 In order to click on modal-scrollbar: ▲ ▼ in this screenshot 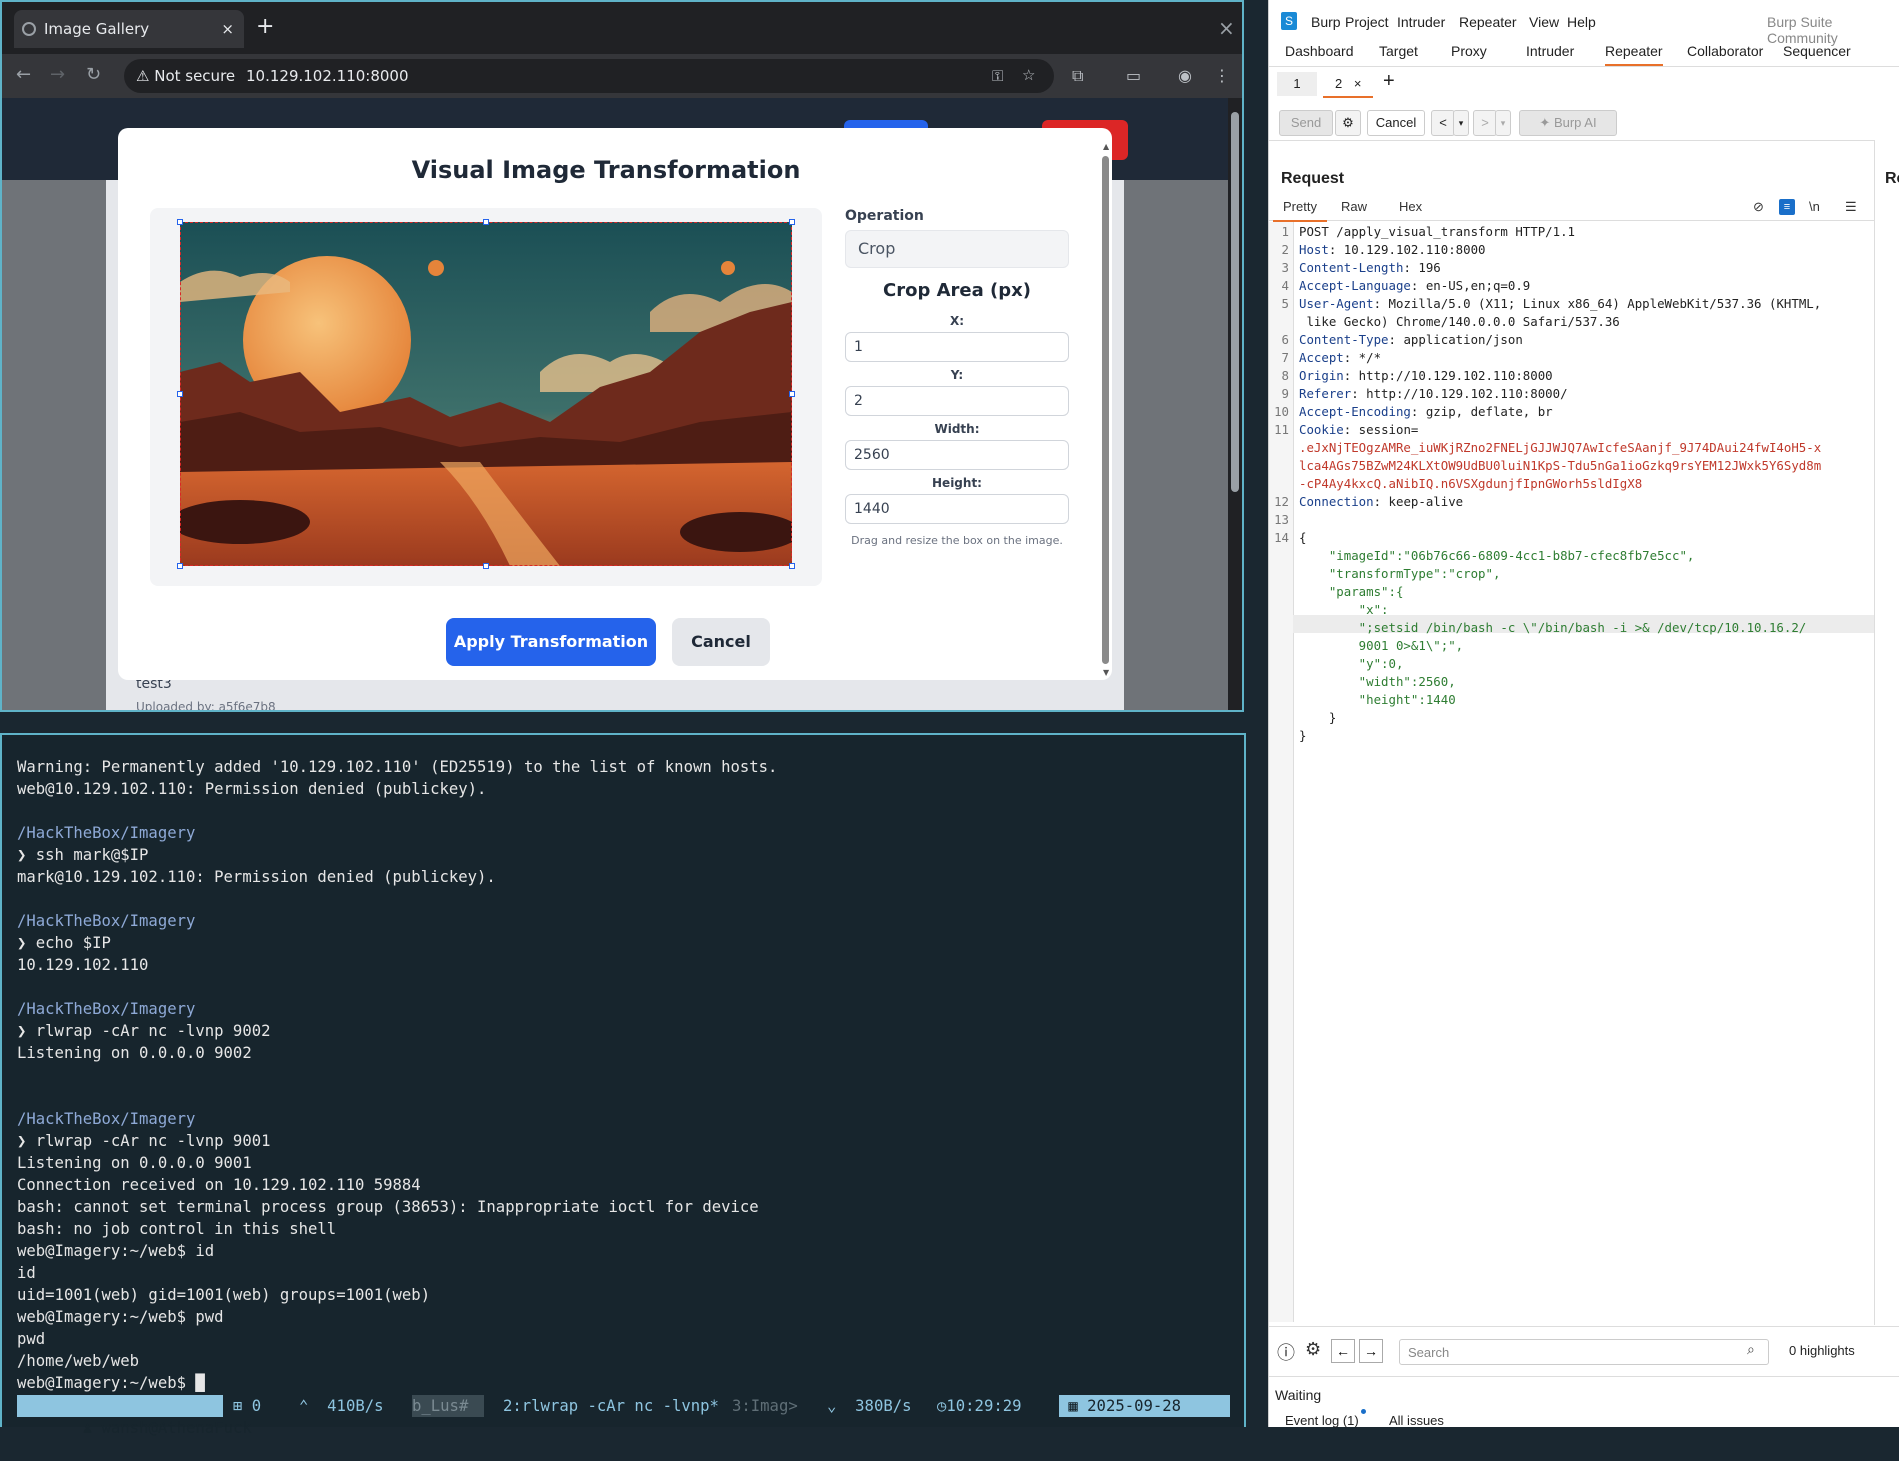, I will do `click(1105, 410)`.